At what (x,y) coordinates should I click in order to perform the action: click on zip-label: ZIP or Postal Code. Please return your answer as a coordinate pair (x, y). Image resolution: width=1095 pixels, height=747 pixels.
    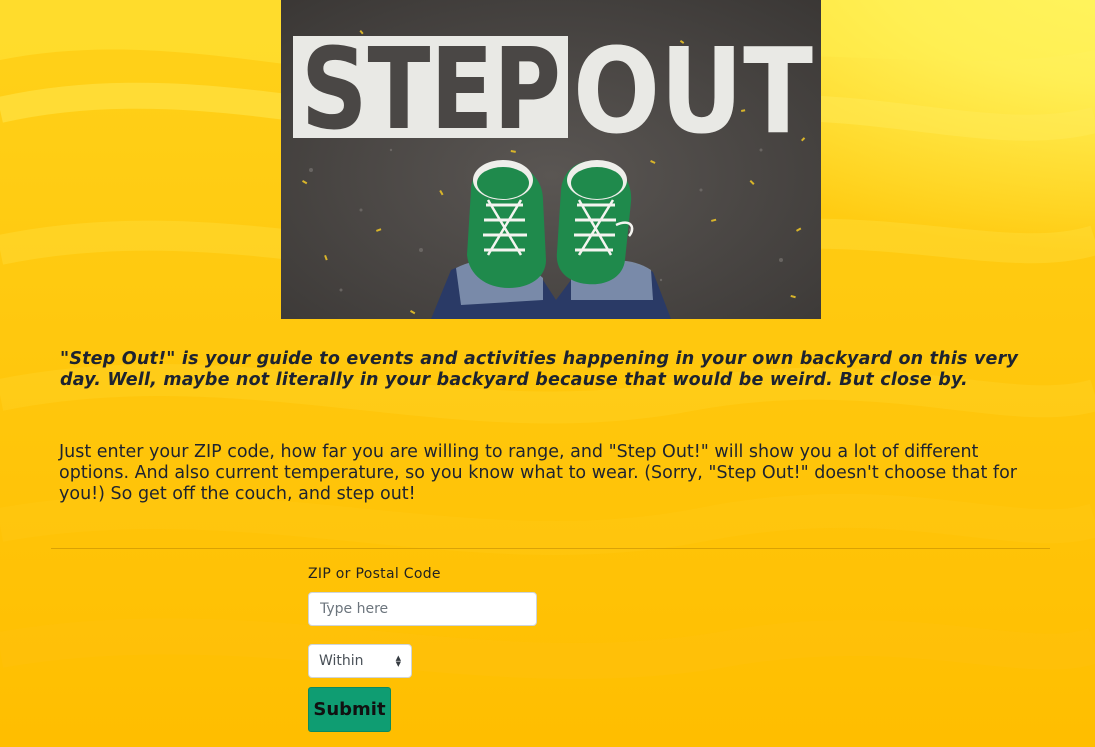
    Looking at the image, I should click on (374, 574).